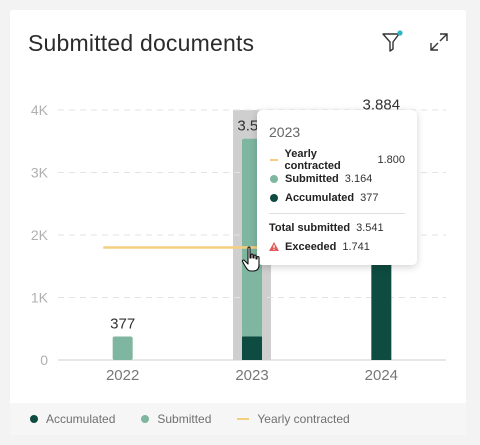 The image size is (480, 445). What do you see at coordinates (303, 419) in the screenshot?
I see `legend-label: Yearly contracted` at bounding box center [303, 419].